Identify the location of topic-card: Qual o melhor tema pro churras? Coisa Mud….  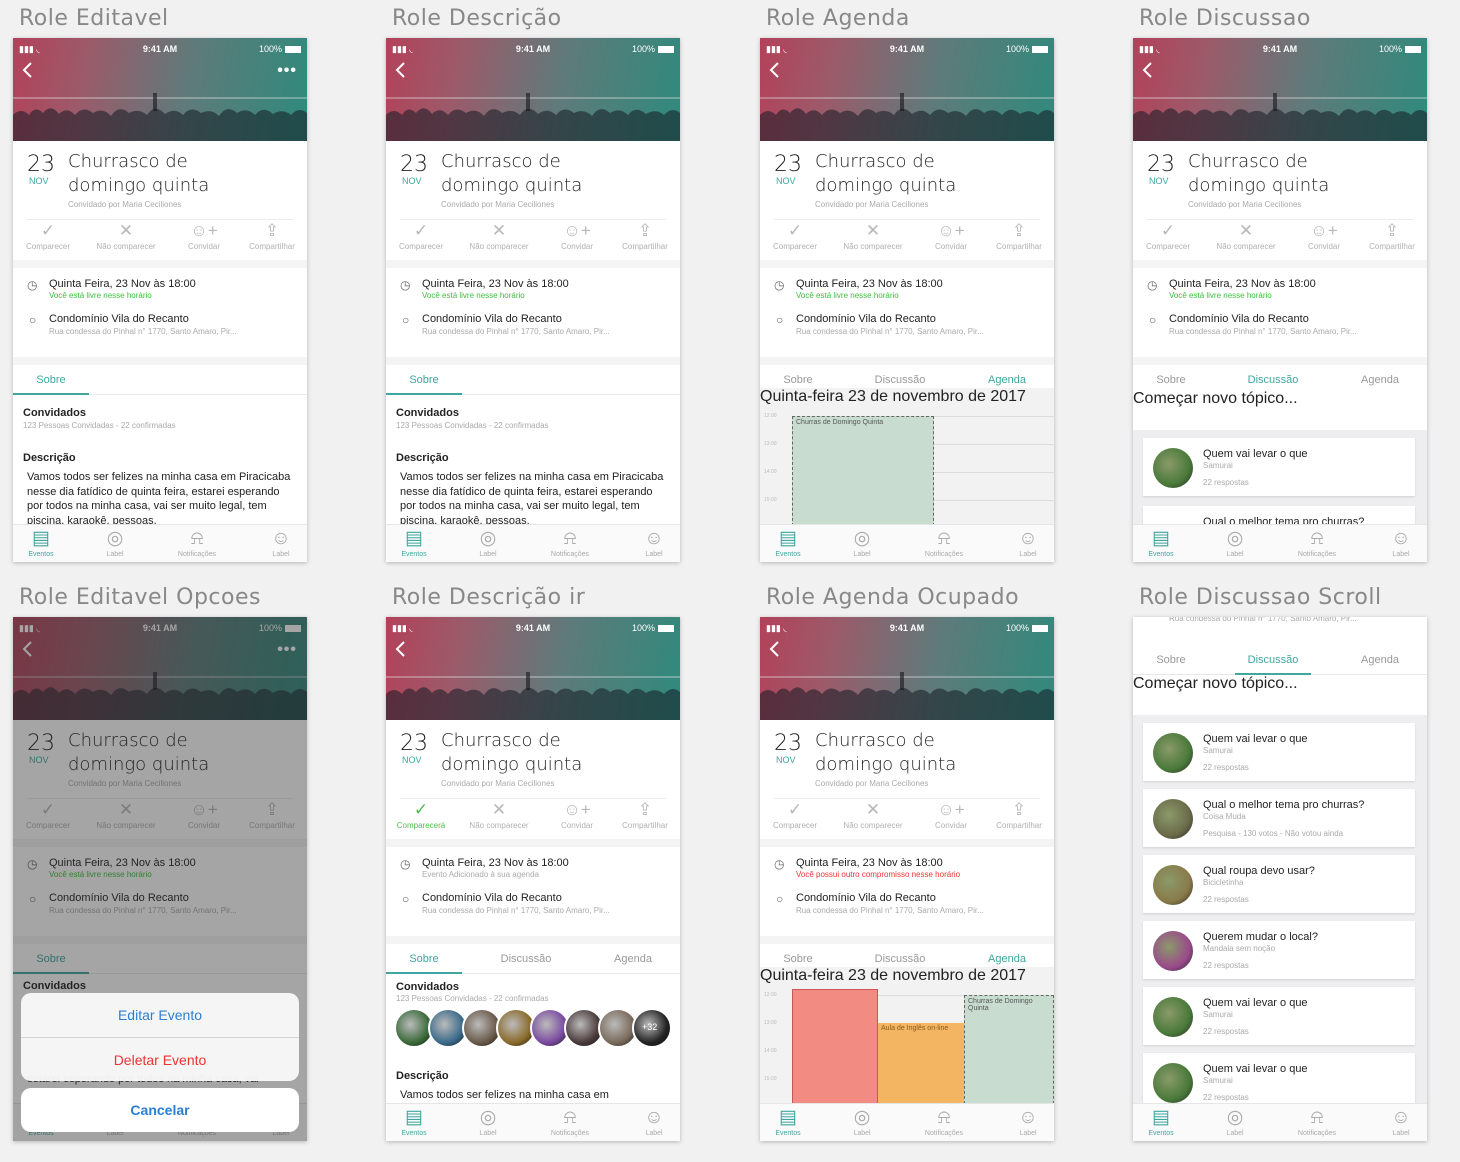
(1279, 818).